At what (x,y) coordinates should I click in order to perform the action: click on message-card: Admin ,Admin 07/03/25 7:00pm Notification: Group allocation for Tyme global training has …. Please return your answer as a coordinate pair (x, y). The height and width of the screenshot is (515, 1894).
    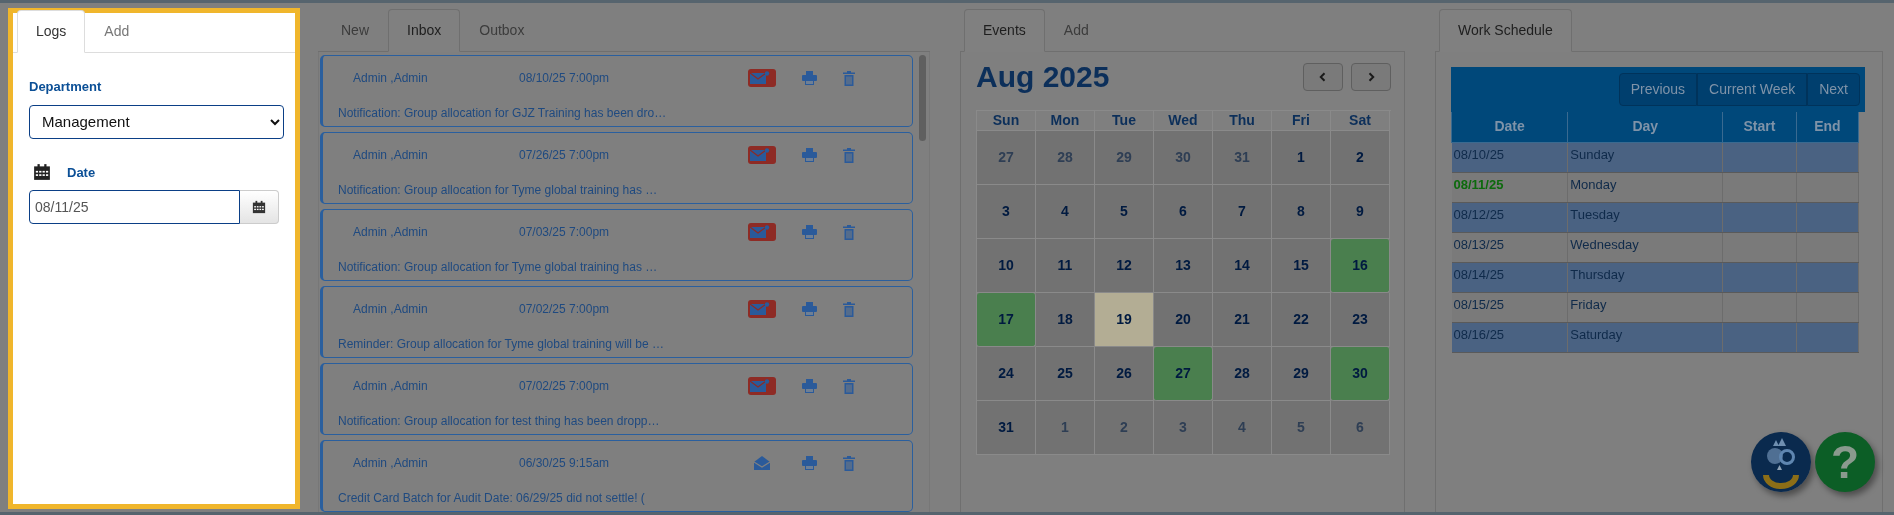
    Looking at the image, I should click on (616, 245).